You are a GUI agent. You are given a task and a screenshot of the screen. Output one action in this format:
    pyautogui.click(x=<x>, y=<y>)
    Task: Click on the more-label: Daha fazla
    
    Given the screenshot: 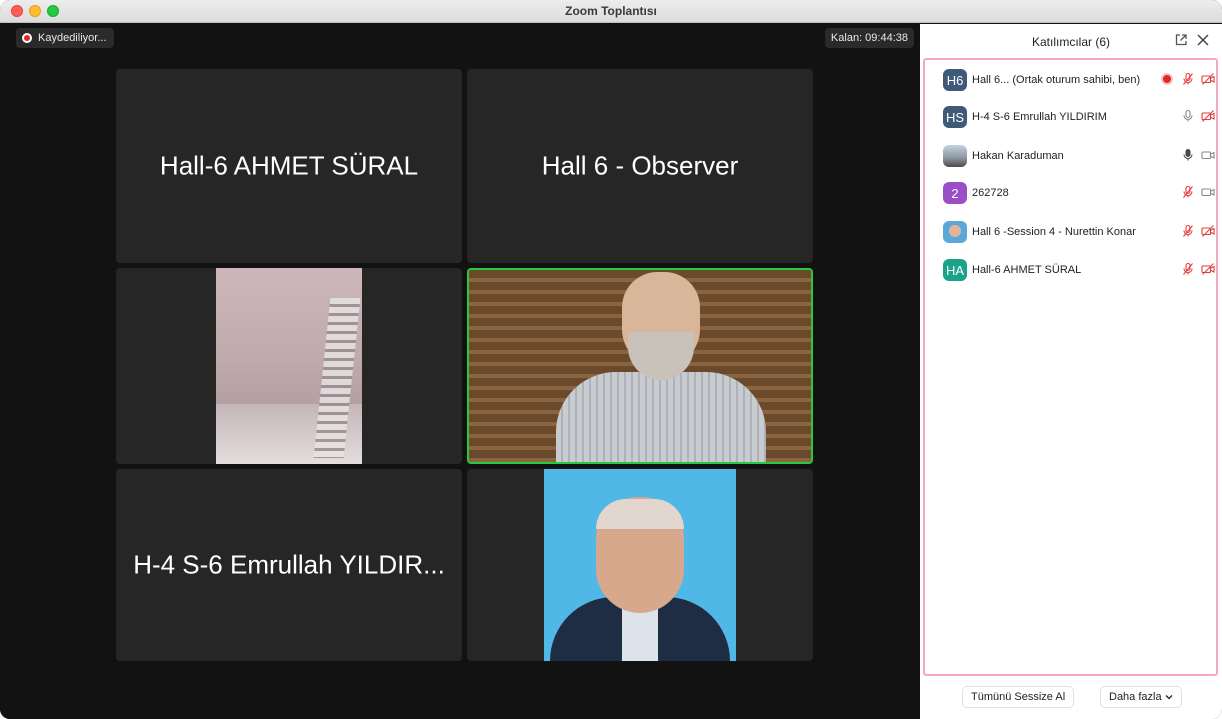 What is the action you would take?
    pyautogui.click(x=1135, y=697)
    